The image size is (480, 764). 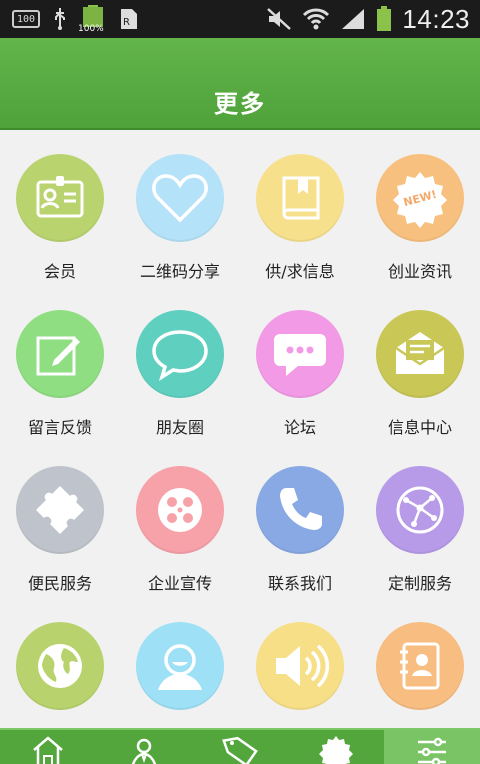 What do you see at coordinates (420, 198) in the screenshot?
I see `new-badge-icon: NEW!` at bounding box center [420, 198].